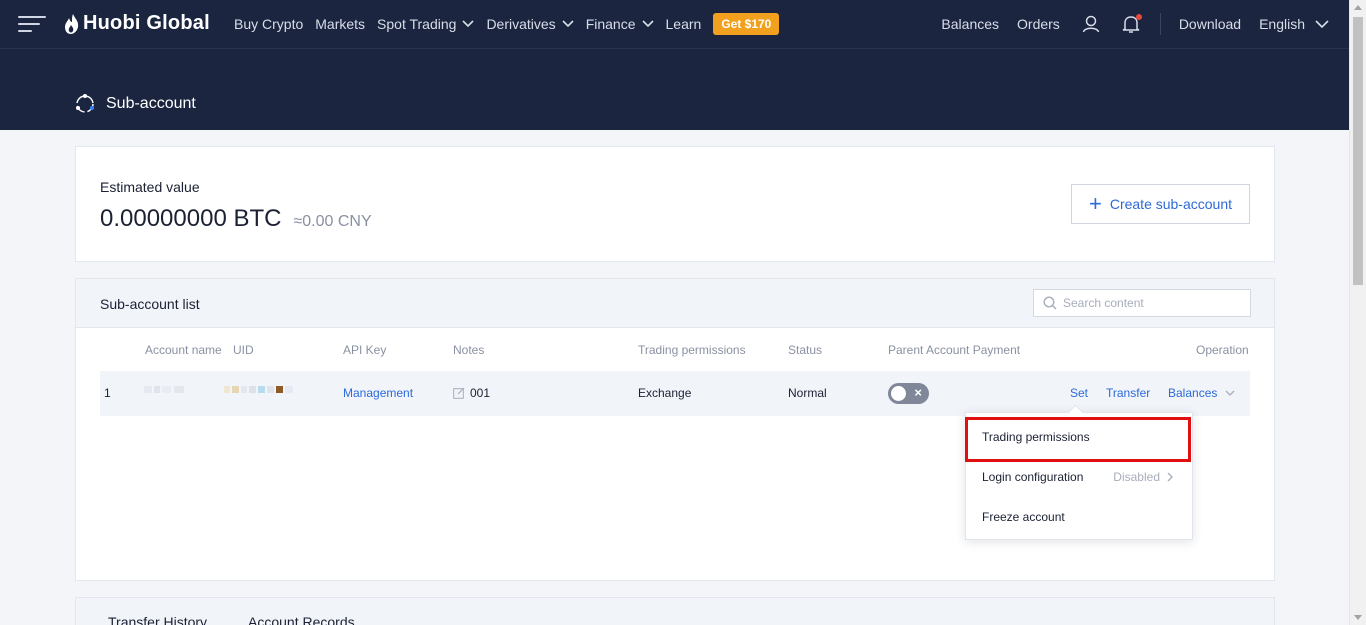 Image resolution: width=1366 pixels, height=625 pixels. I want to click on col-uid: UID, so click(243, 350).